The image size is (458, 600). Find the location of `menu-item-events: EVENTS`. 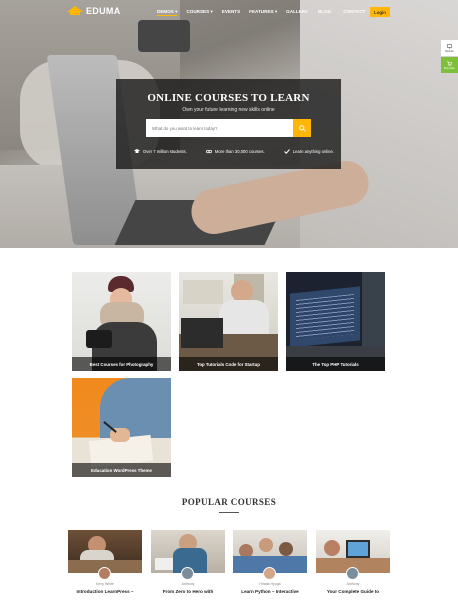

menu-item-events: EVENTS is located at coordinates (231, 12).